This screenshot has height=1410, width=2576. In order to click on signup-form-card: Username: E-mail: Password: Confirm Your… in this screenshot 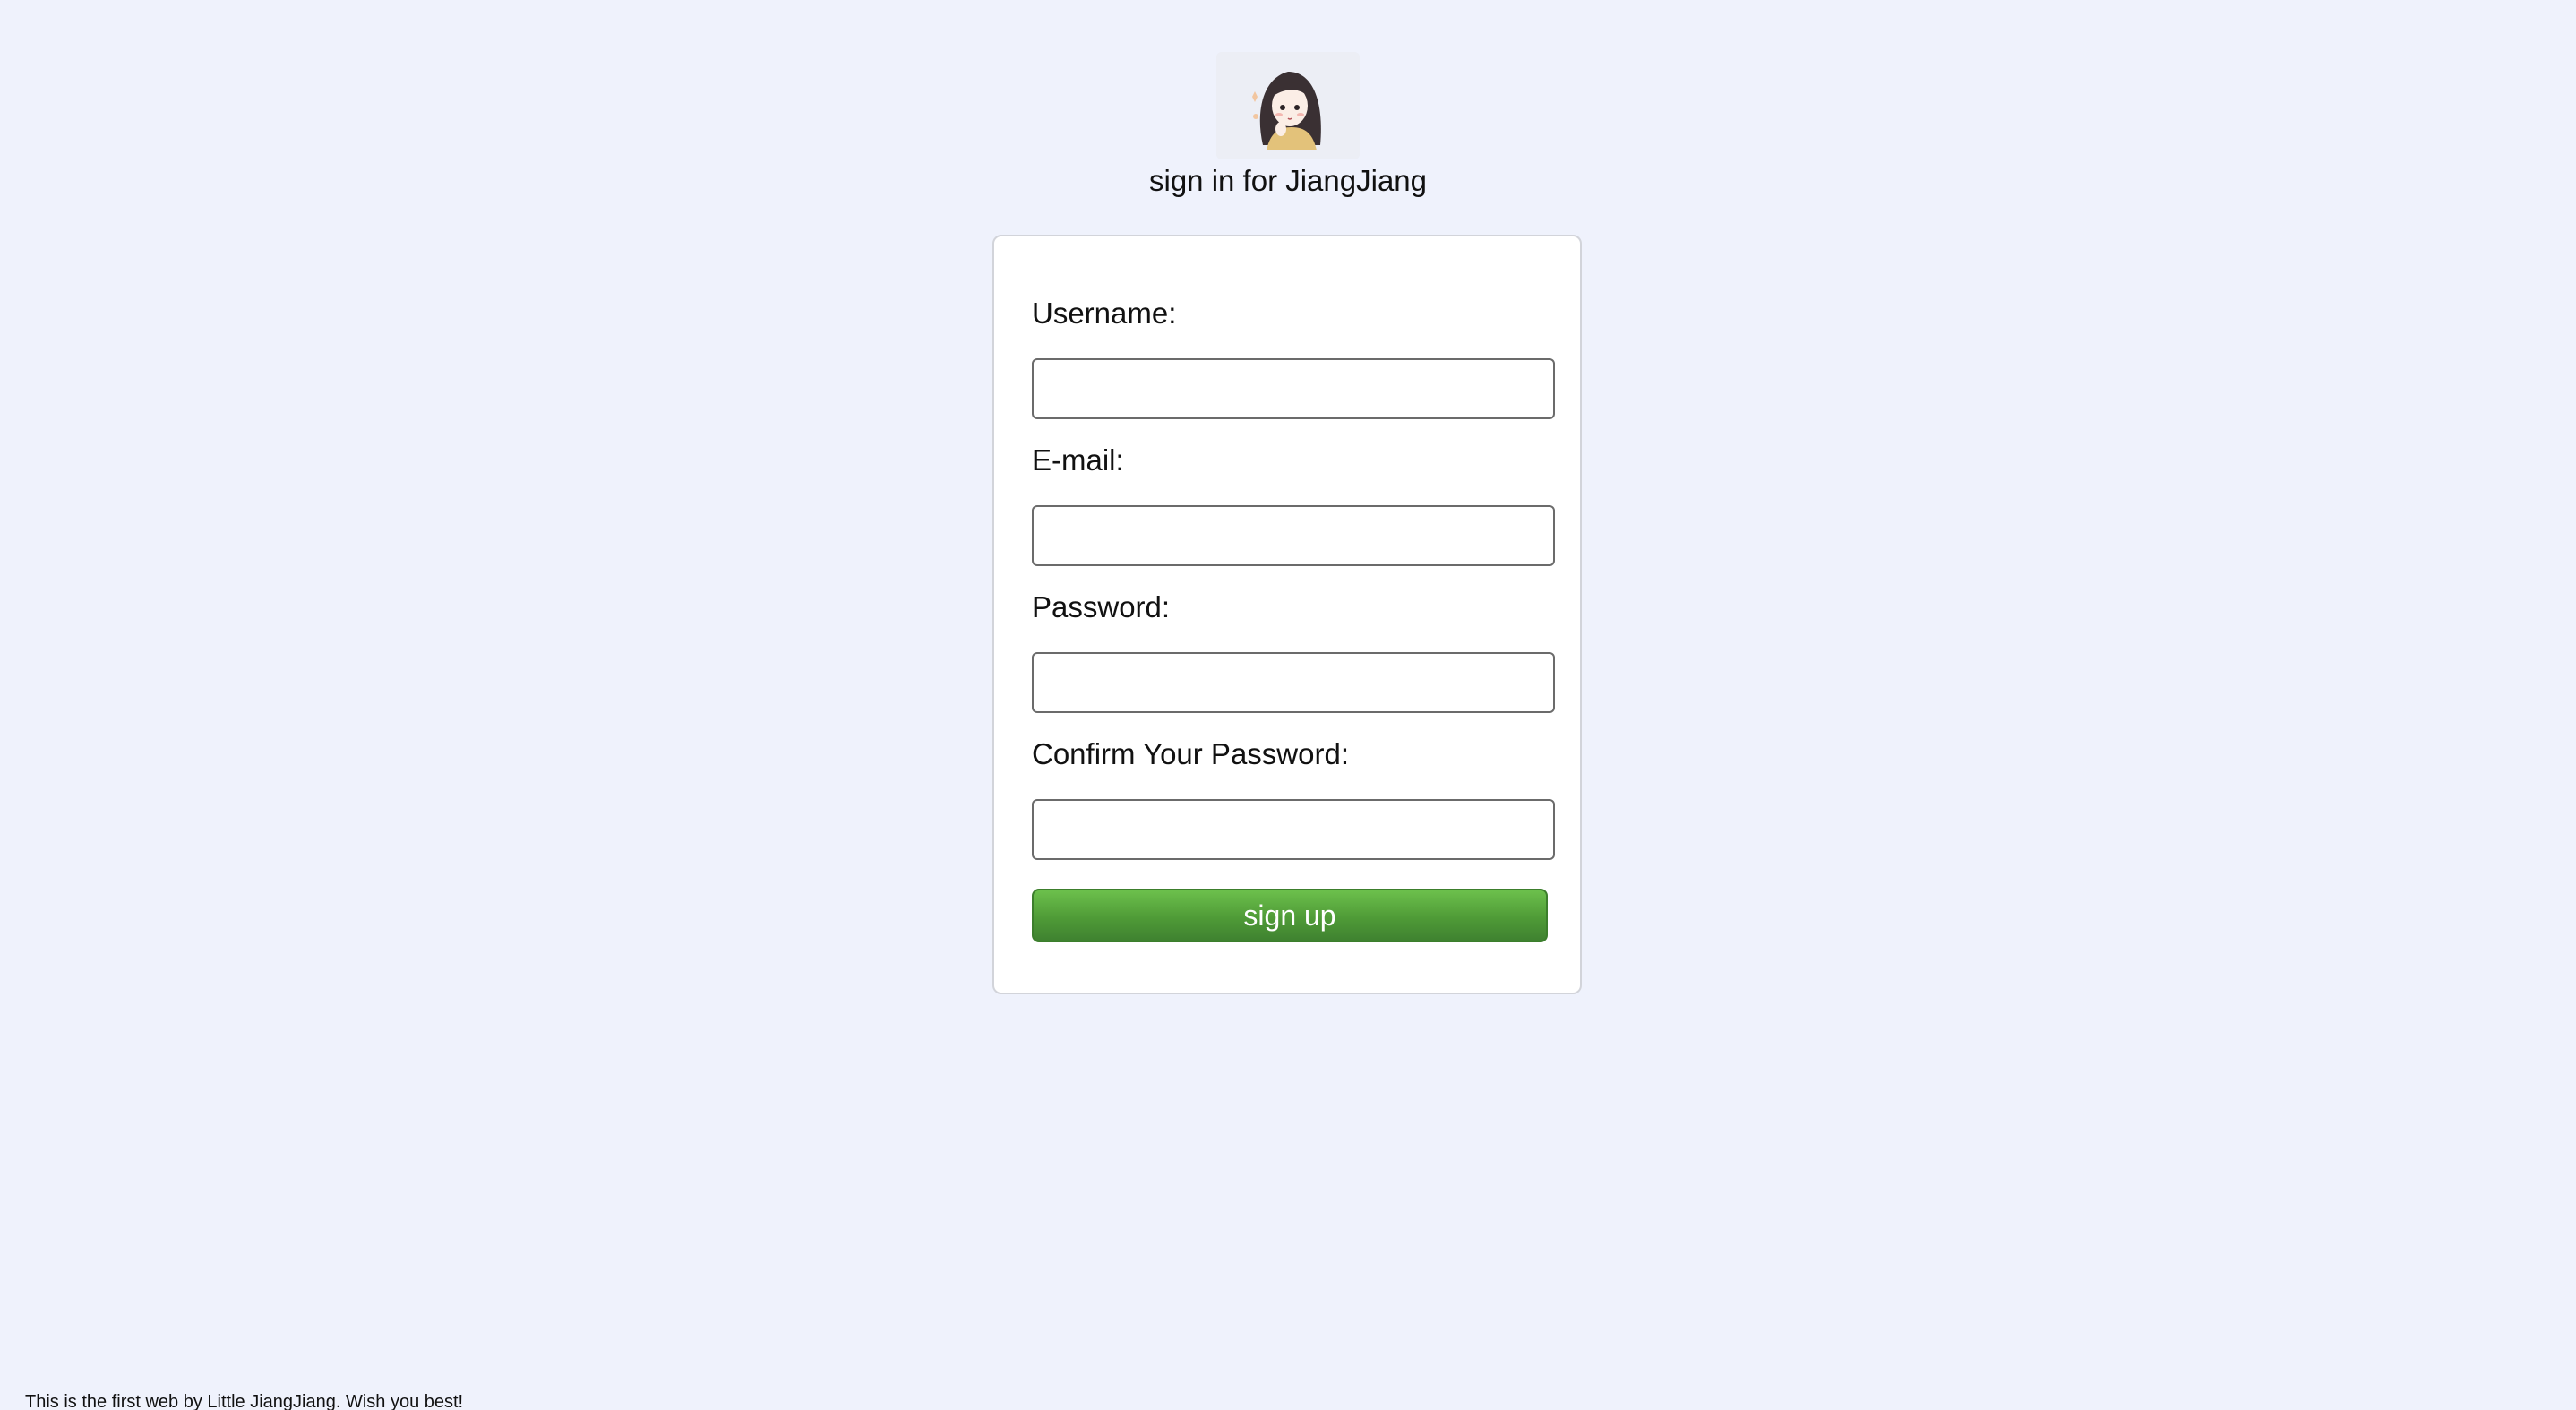, I will do `click(1287, 614)`.